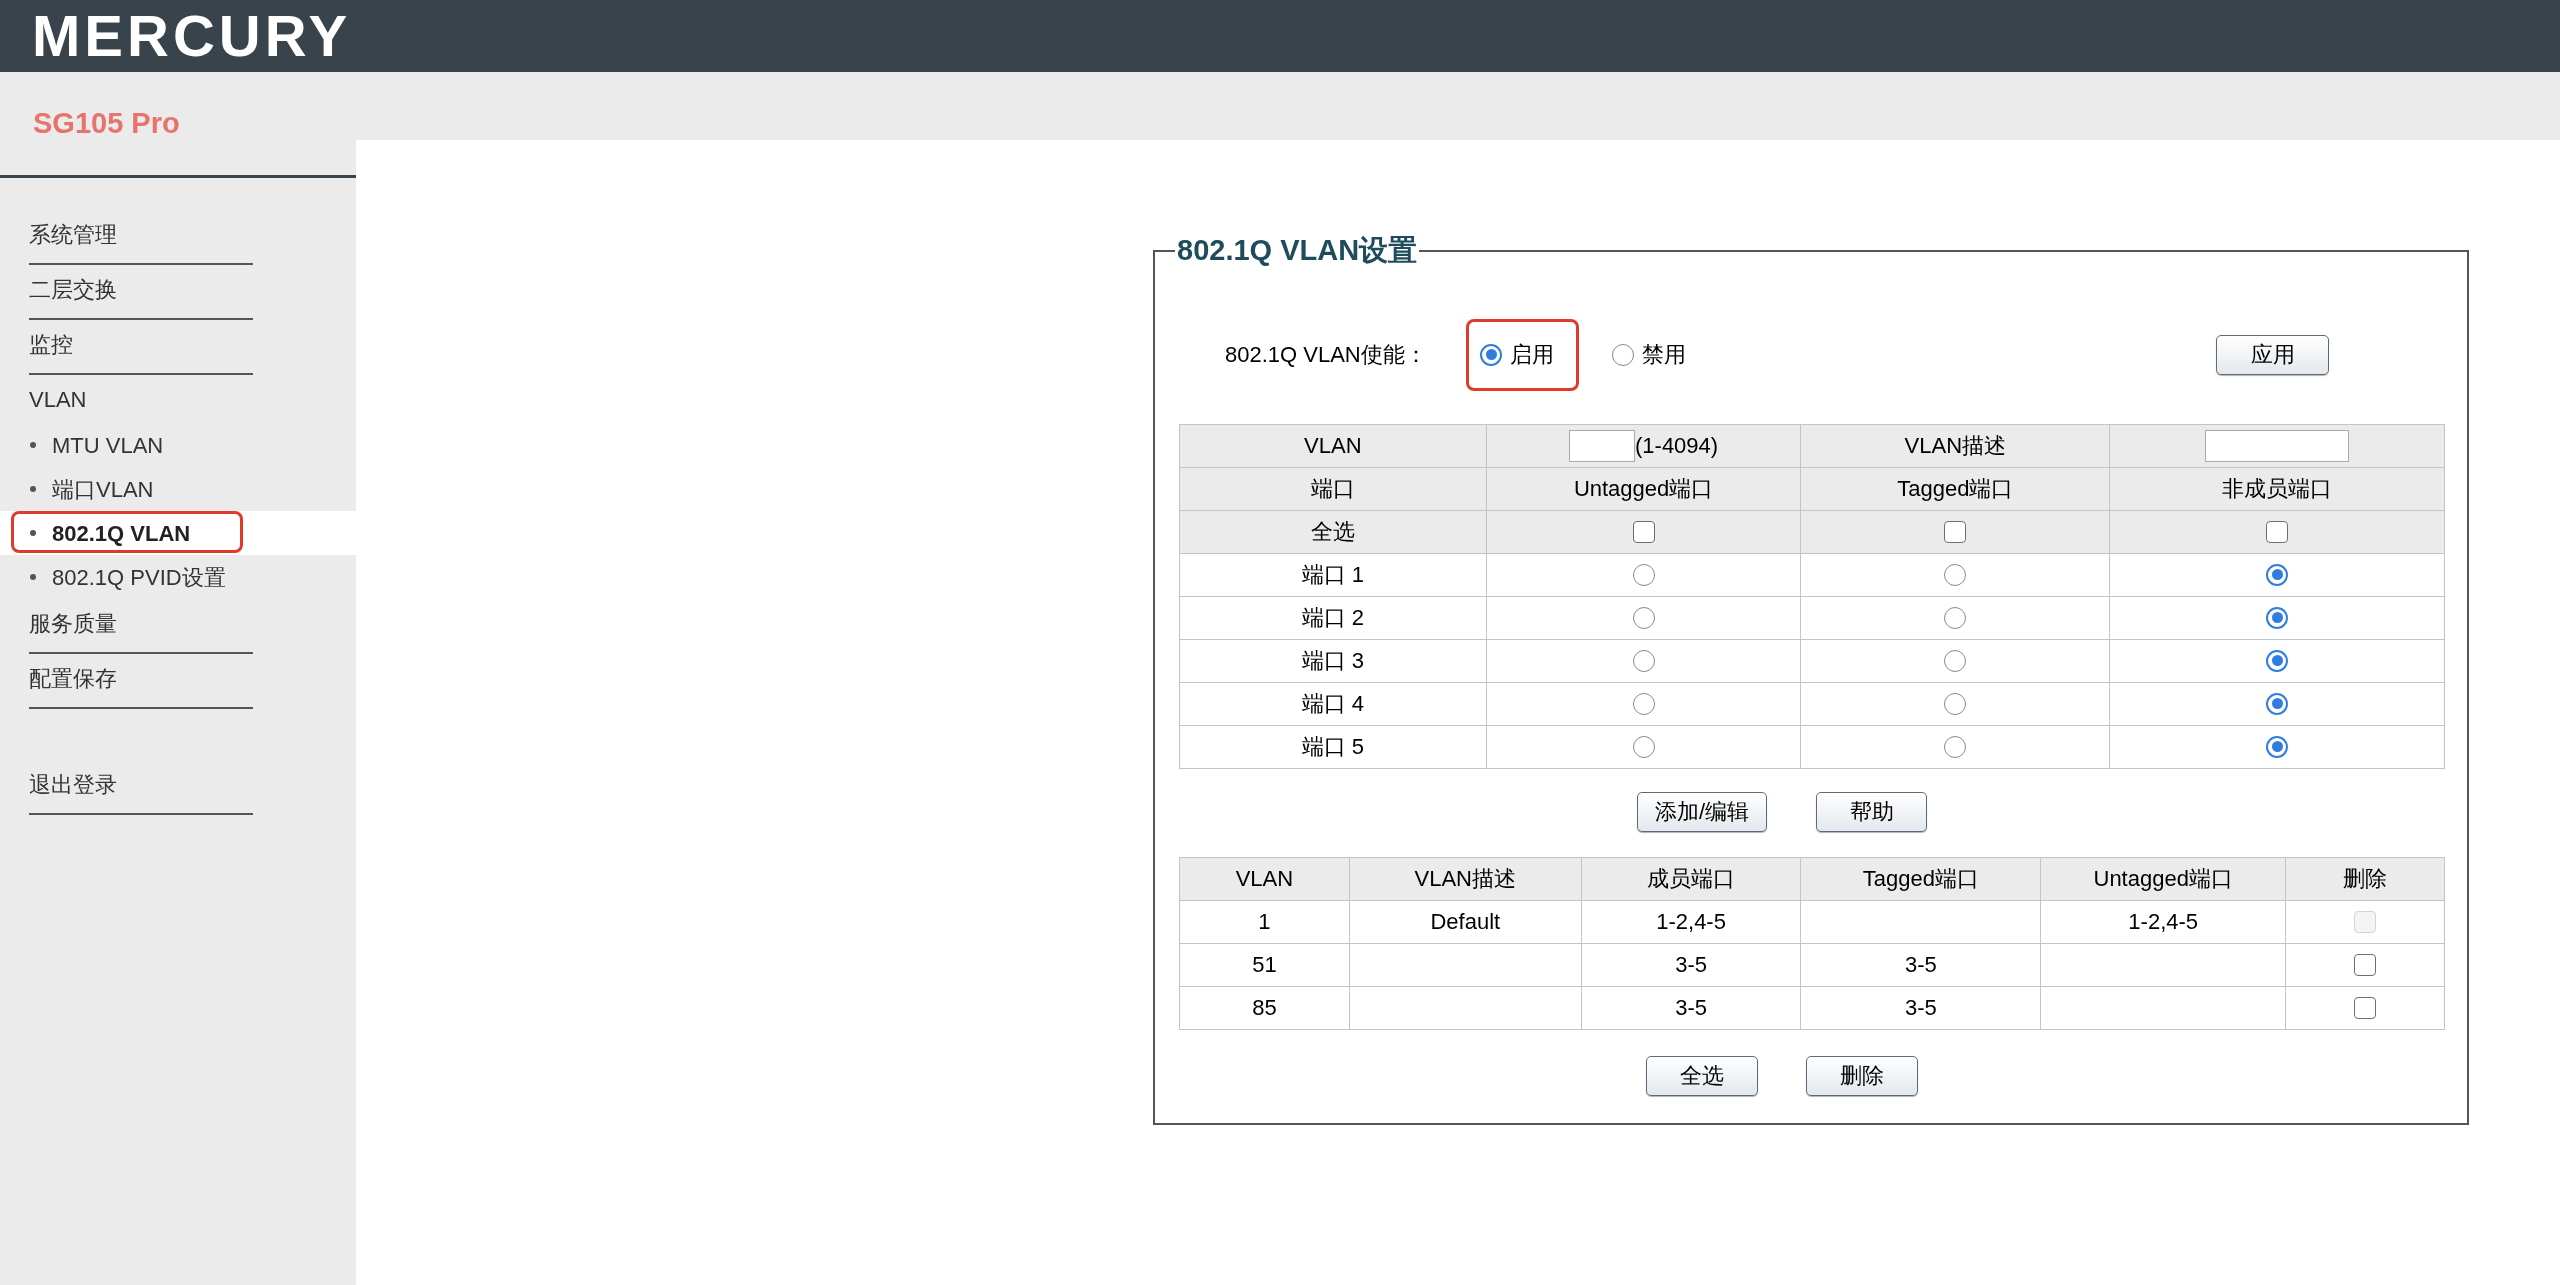  What do you see at coordinates (58, 399) in the screenshot?
I see `sidebar-group-label: VLAN` at bounding box center [58, 399].